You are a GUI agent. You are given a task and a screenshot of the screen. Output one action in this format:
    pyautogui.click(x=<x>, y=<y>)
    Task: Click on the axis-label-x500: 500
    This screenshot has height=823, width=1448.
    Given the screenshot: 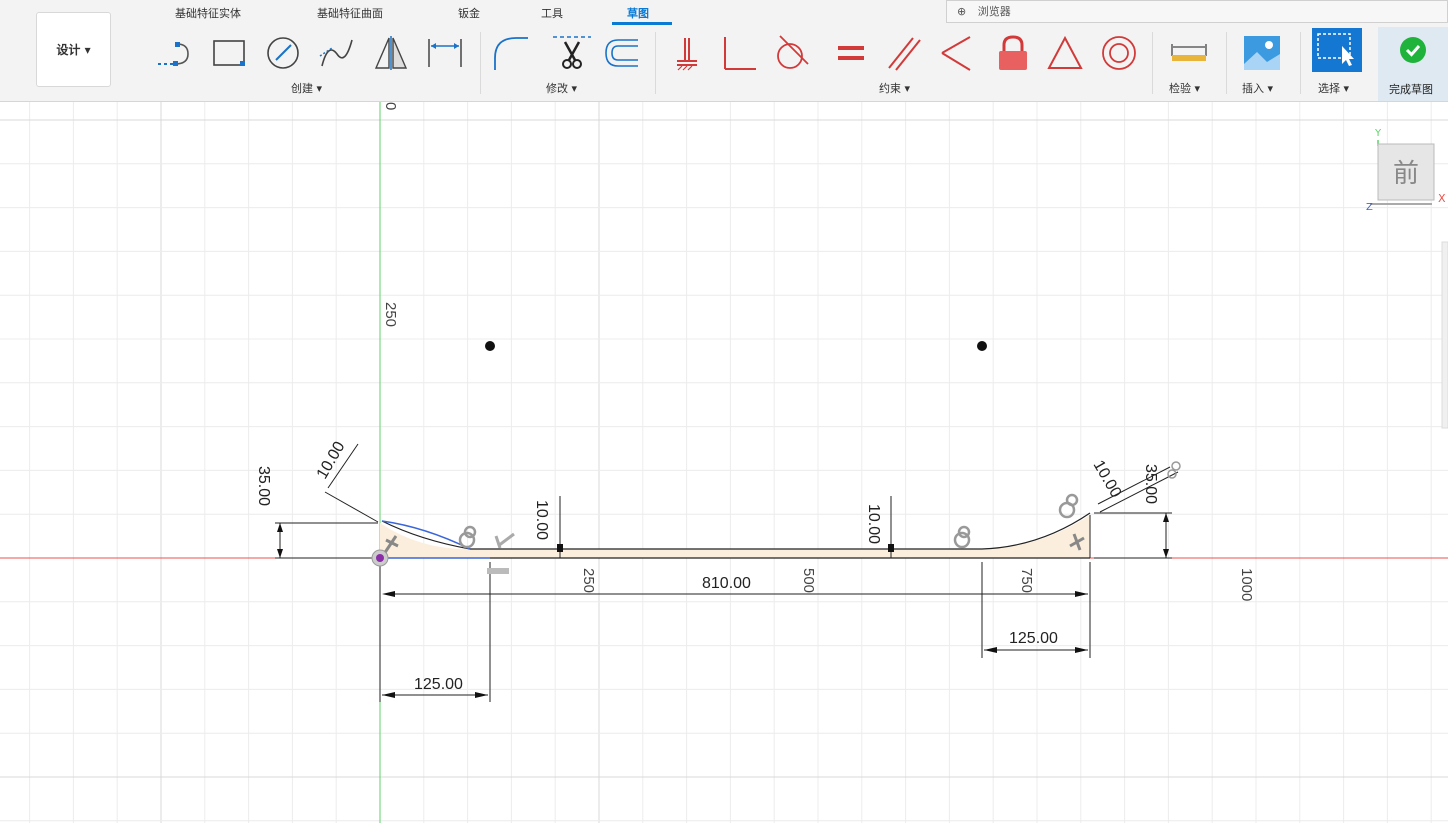 What is the action you would take?
    pyautogui.click(x=808, y=580)
    